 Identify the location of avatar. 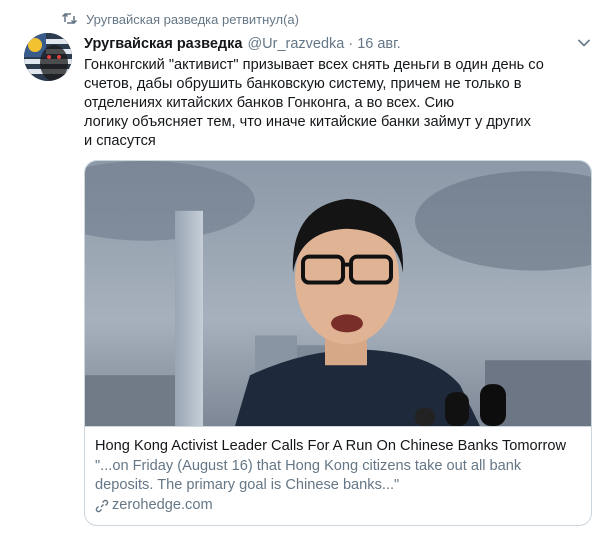
(48, 57).